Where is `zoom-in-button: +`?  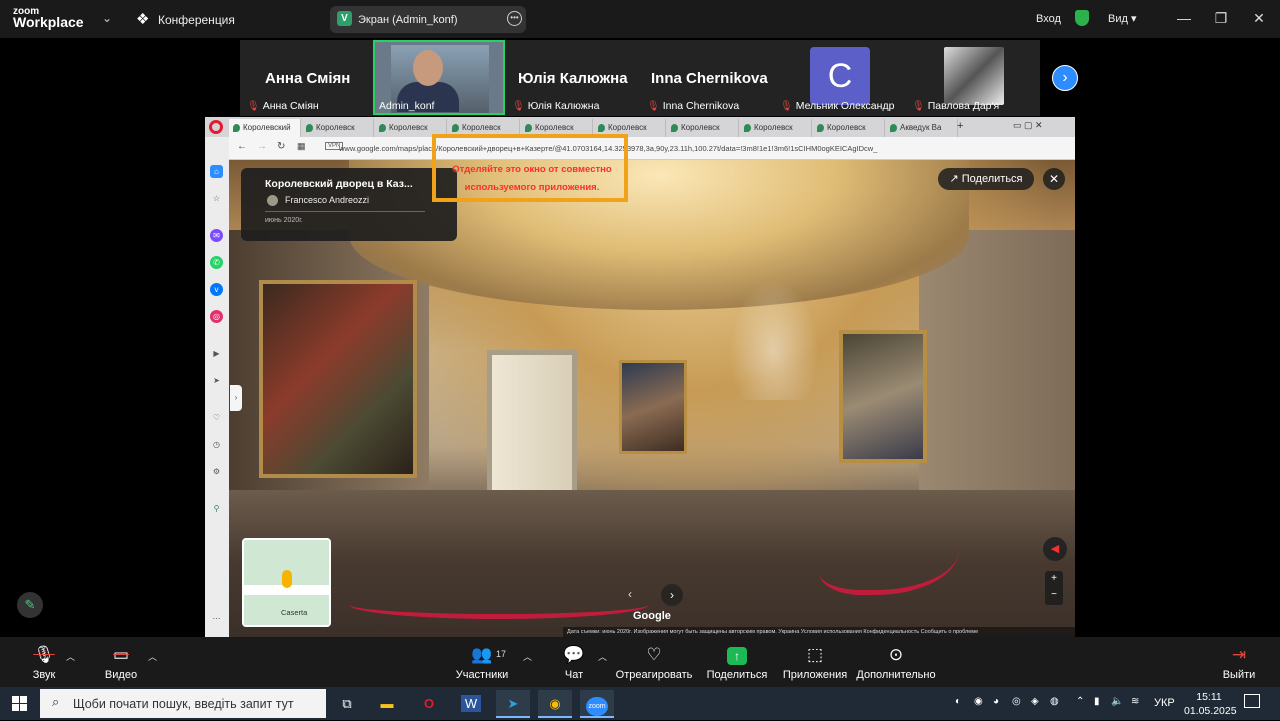 zoom-in-button: + is located at coordinates (1054, 579).